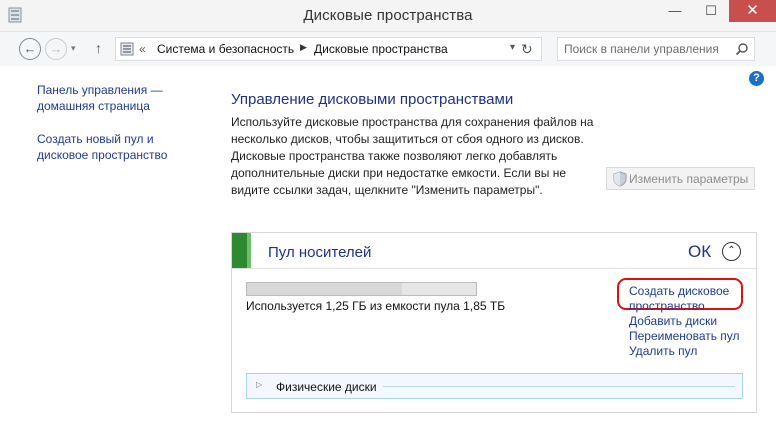  I want to click on pool-status-stripe, so click(241, 250).